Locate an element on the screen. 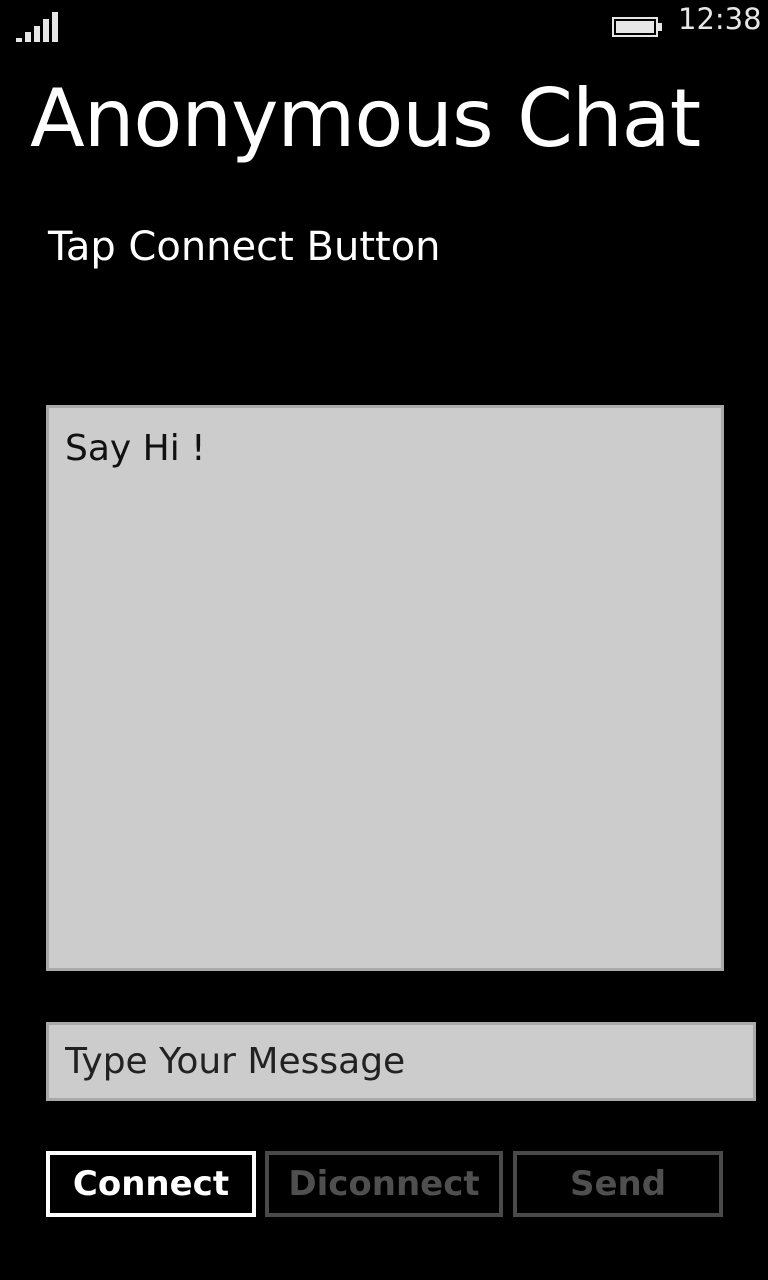 This screenshot has width=768, height=1280. chat-log-text: Say Hi ! is located at coordinates (135, 448).